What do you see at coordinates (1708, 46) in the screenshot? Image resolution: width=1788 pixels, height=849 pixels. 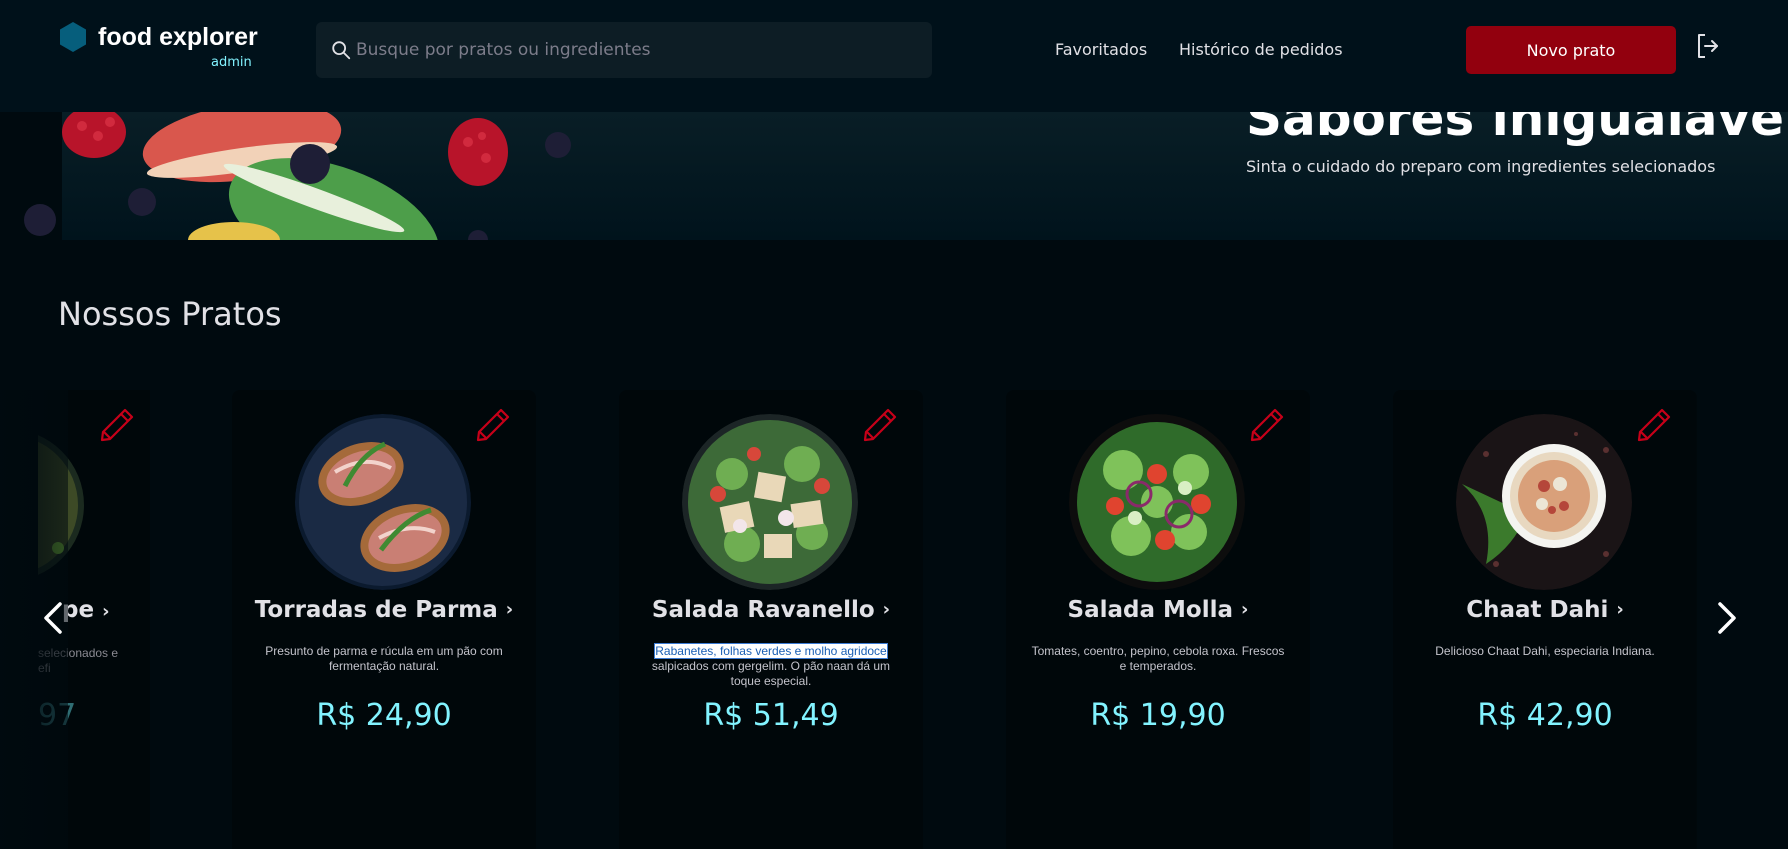 I see `sign-out-icon` at bounding box center [1708, 46].